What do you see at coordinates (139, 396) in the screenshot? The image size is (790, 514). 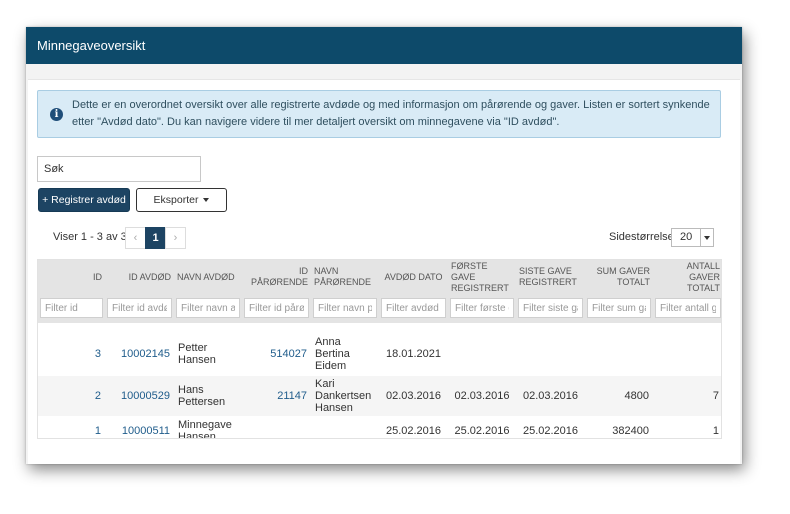 I see `cell-id-avdod-link: 10000529` at bounding box center [139, 396].